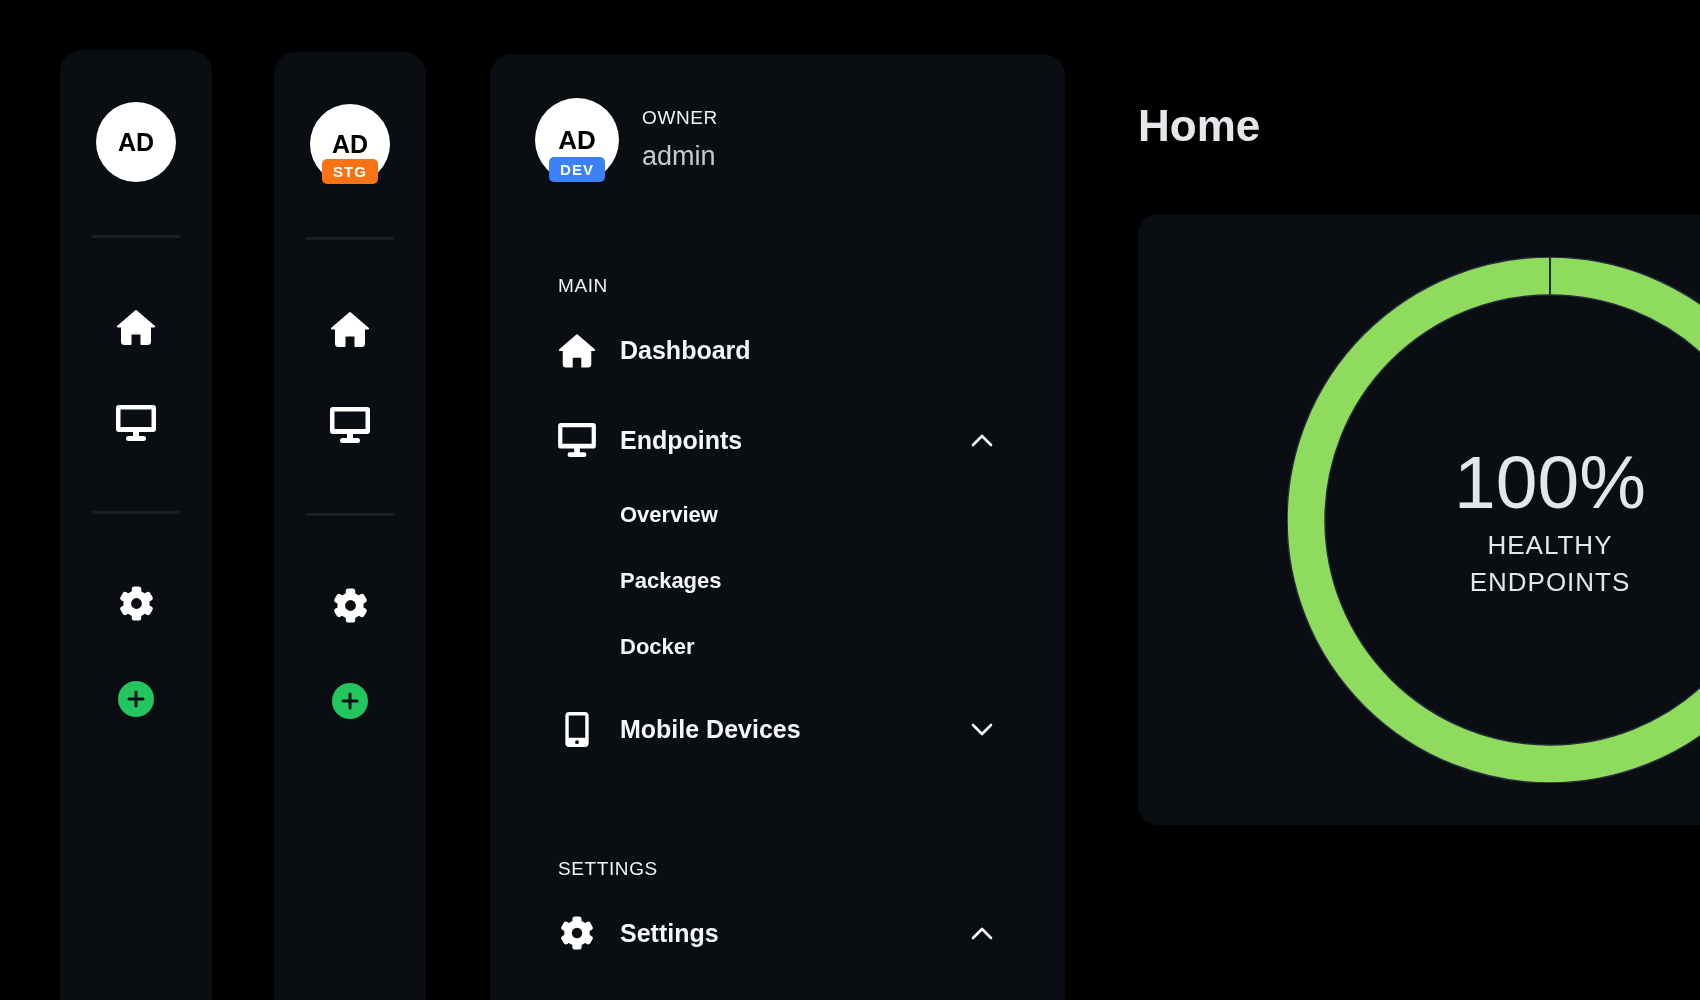 The width and height of the screenshot is (1700, 1000). Describe the element at coordinates (1550, 481) in the screenshot. I see `health-percentage: 100%` at that location.